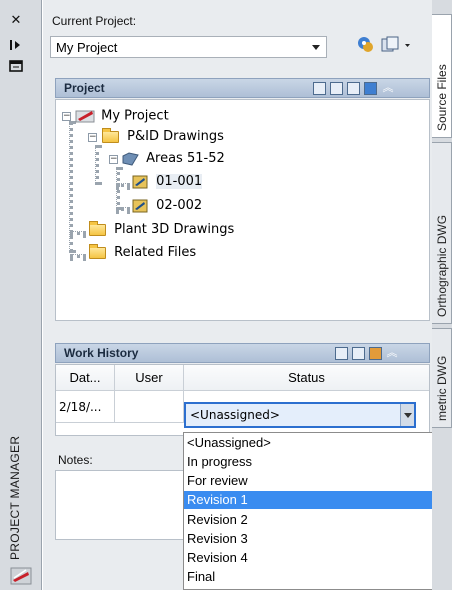 The image size is (452, 590). What do you see at coordinates (319, 88) in the screenshot?
I see `new-drawing-icon` at bounding box center [319, 88].